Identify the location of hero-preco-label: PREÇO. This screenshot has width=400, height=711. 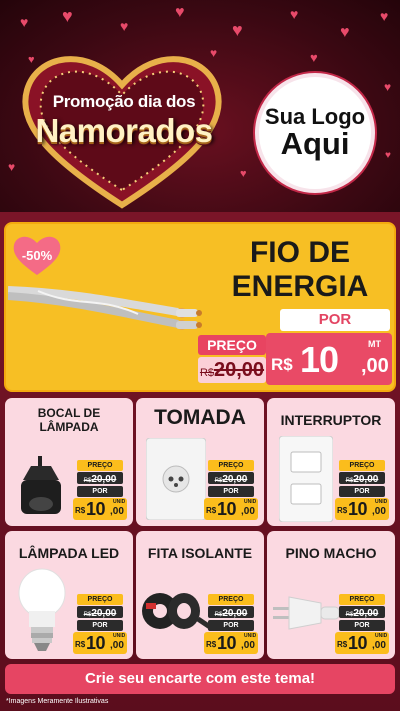
(232, 345).